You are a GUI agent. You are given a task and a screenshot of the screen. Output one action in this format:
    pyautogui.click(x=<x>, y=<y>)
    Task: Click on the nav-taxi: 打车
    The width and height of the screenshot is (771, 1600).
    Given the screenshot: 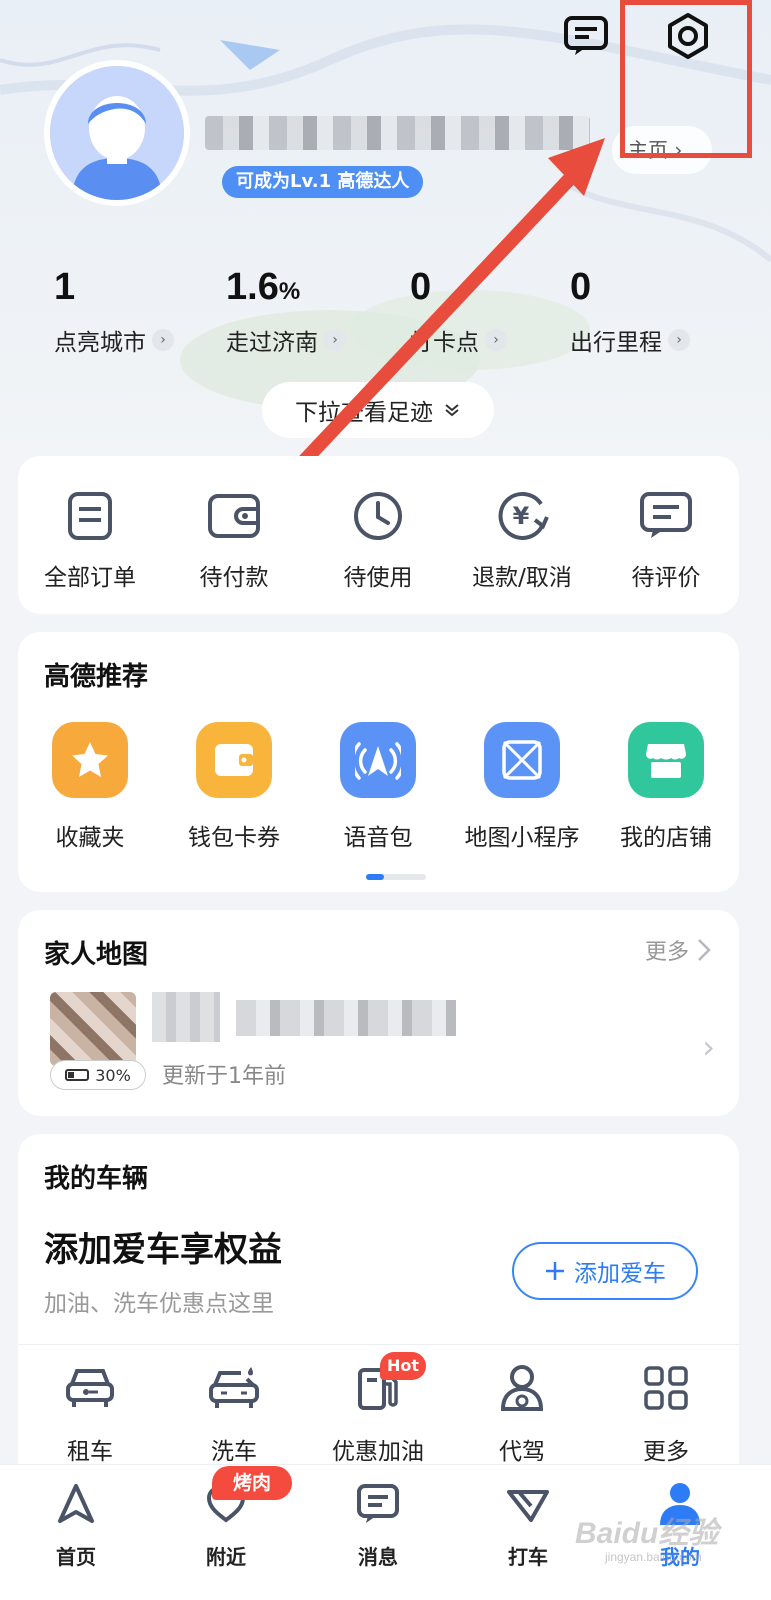 What is the action you would take?
    pyautogui.click(x=528, y=1524)
    